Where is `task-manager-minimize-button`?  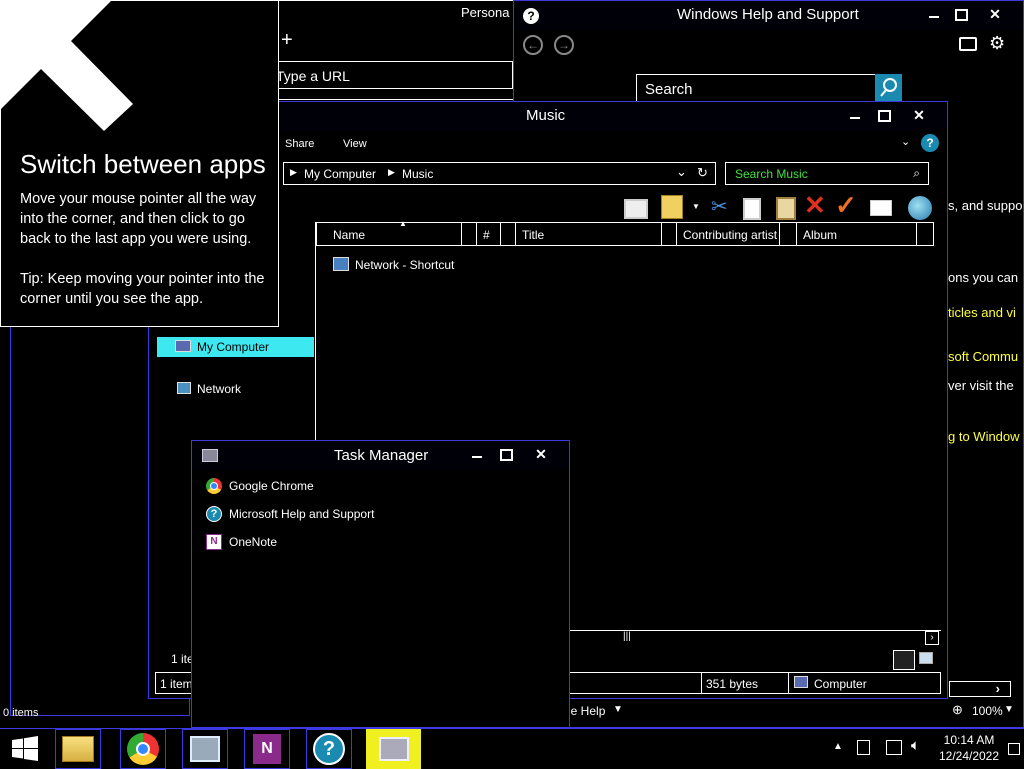
task-manager-minimize-button is located at coordinates (477, 454).